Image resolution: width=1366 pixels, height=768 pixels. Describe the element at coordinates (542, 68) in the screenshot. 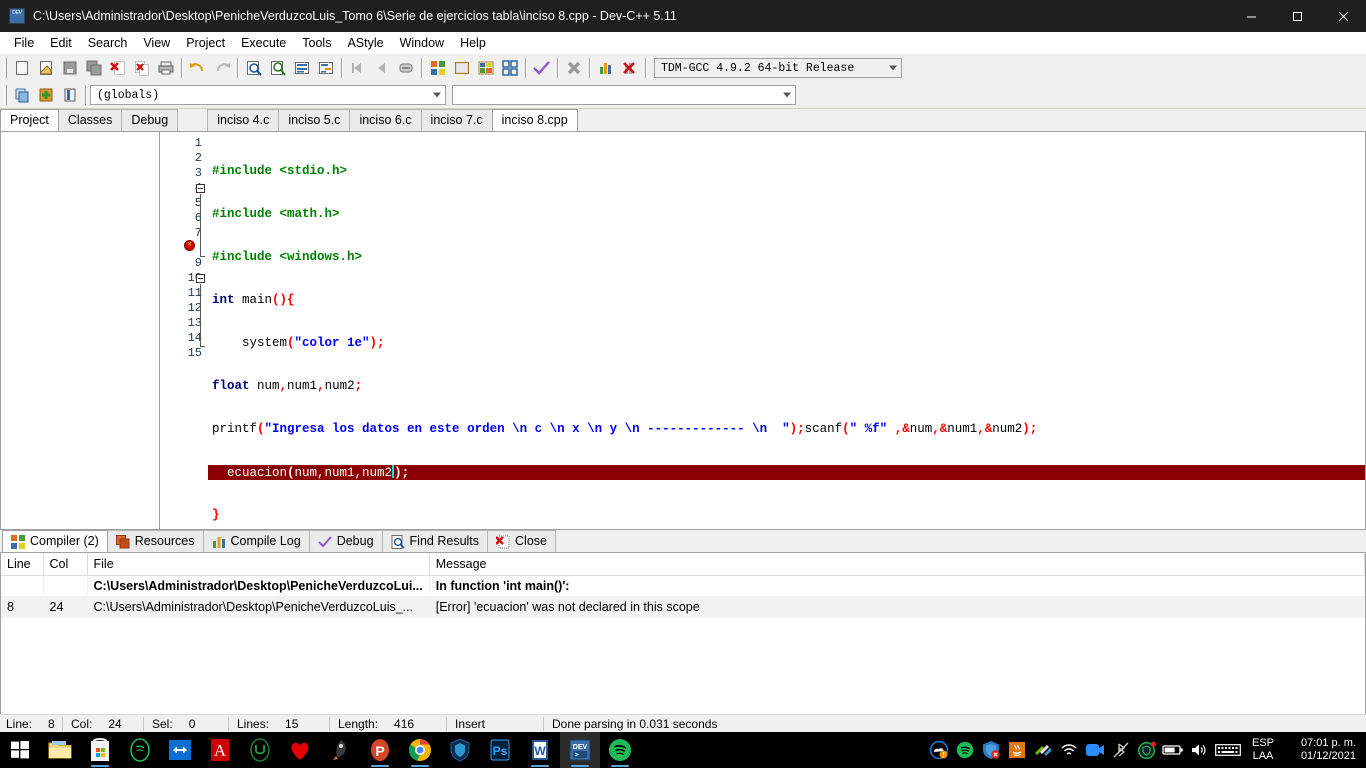

I see `syntax-check-icon` at that location.